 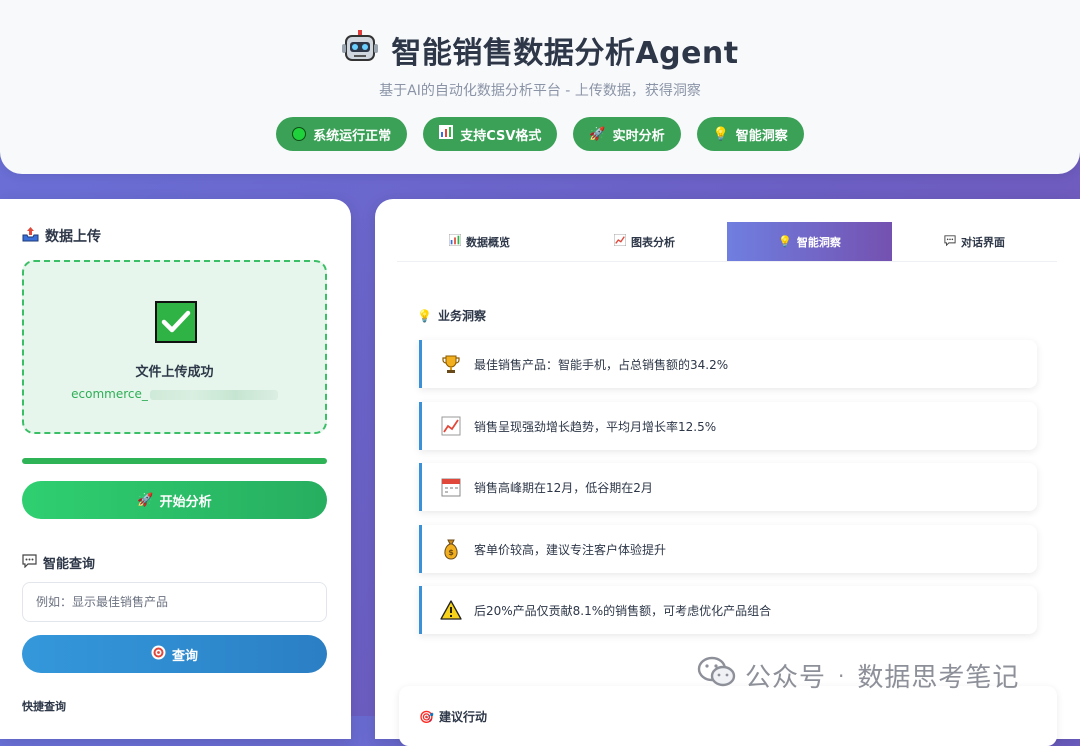 I want to click on tab-chart-analysis: 图表分析, so click(x=644, y=241).